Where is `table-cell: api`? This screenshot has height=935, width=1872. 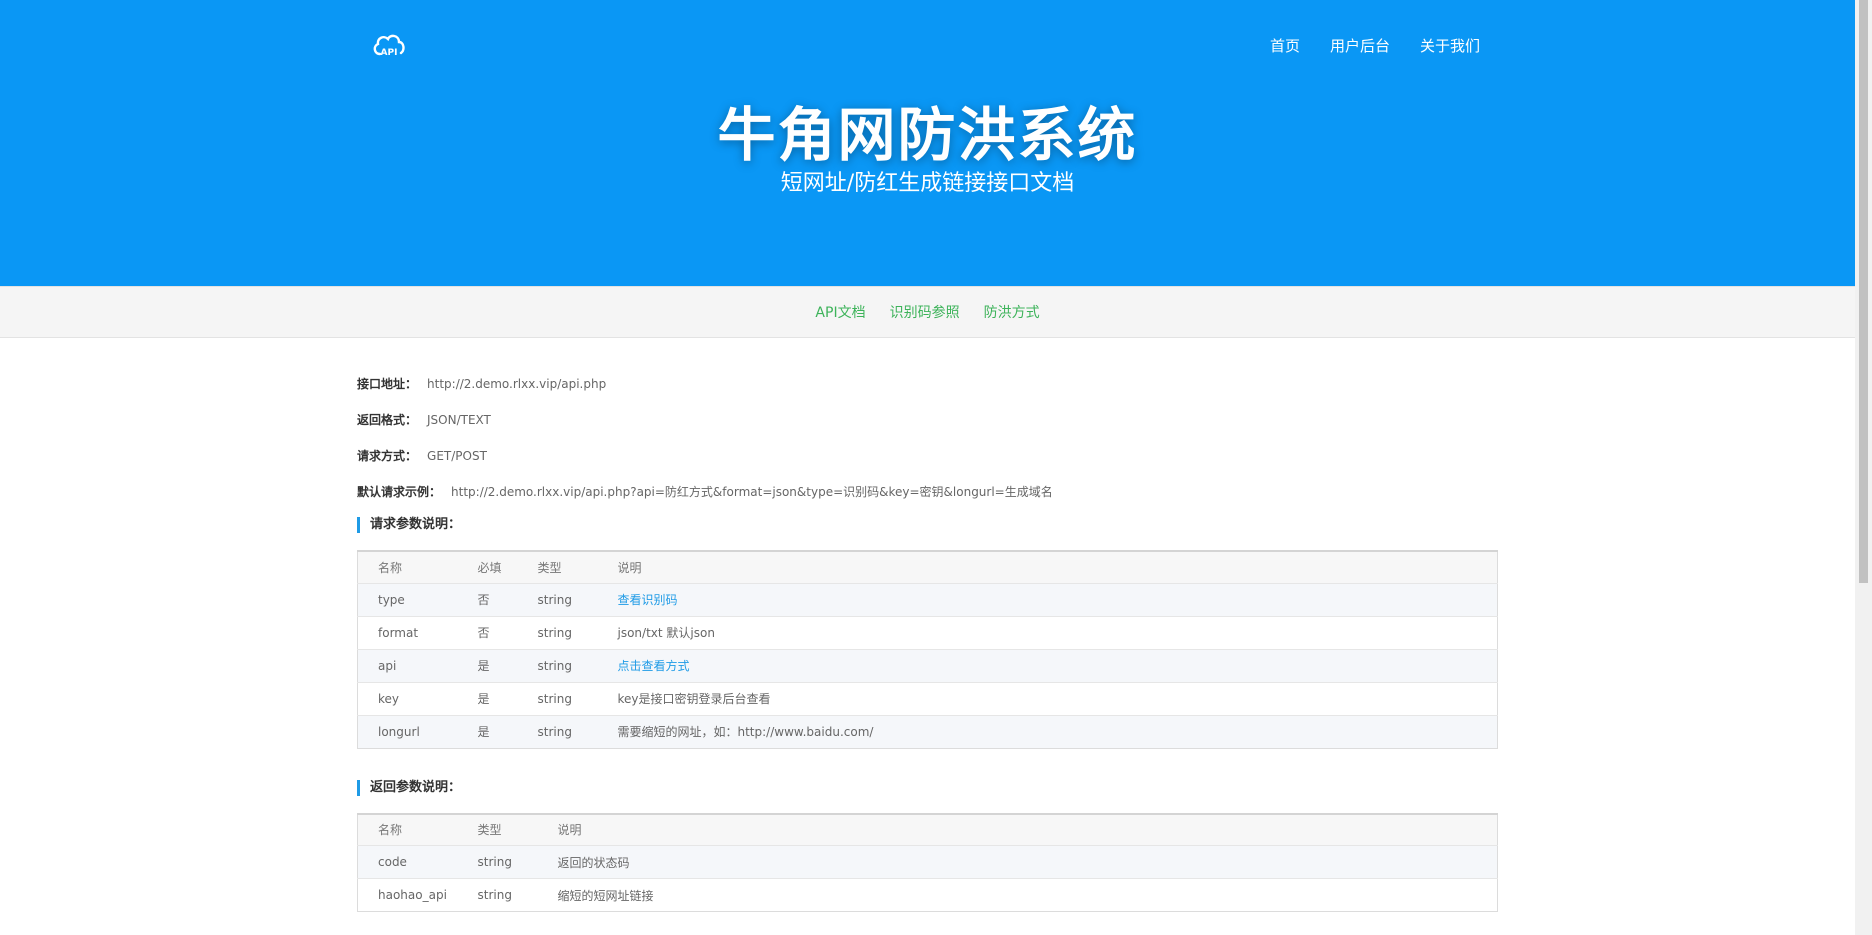
table-cell: api is located at coordinates (407, 665).